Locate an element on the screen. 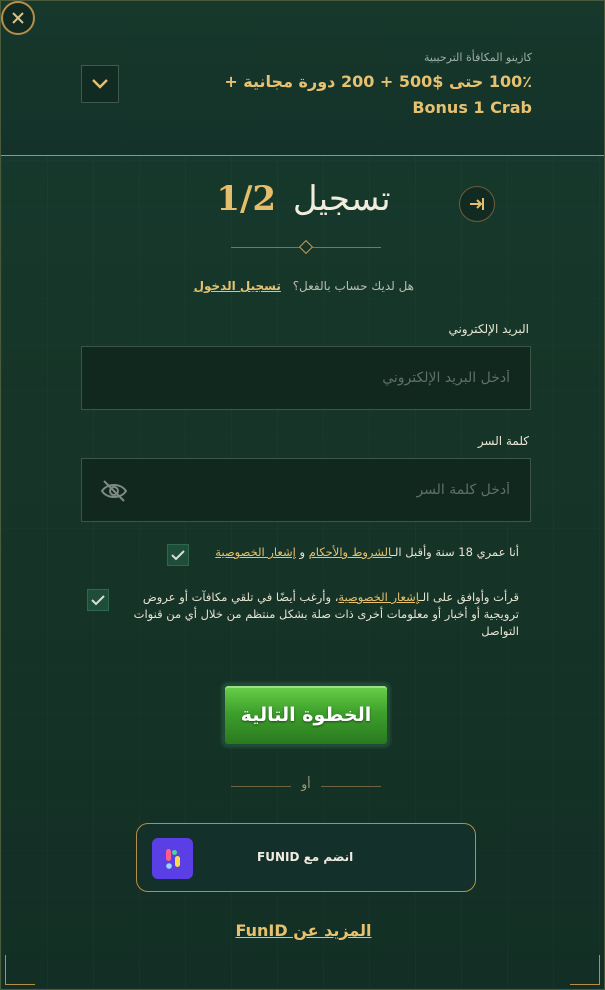  age-consent-label: أنا عمري 18 سنة وأقبل الـ is located at coordinates (455, 552).